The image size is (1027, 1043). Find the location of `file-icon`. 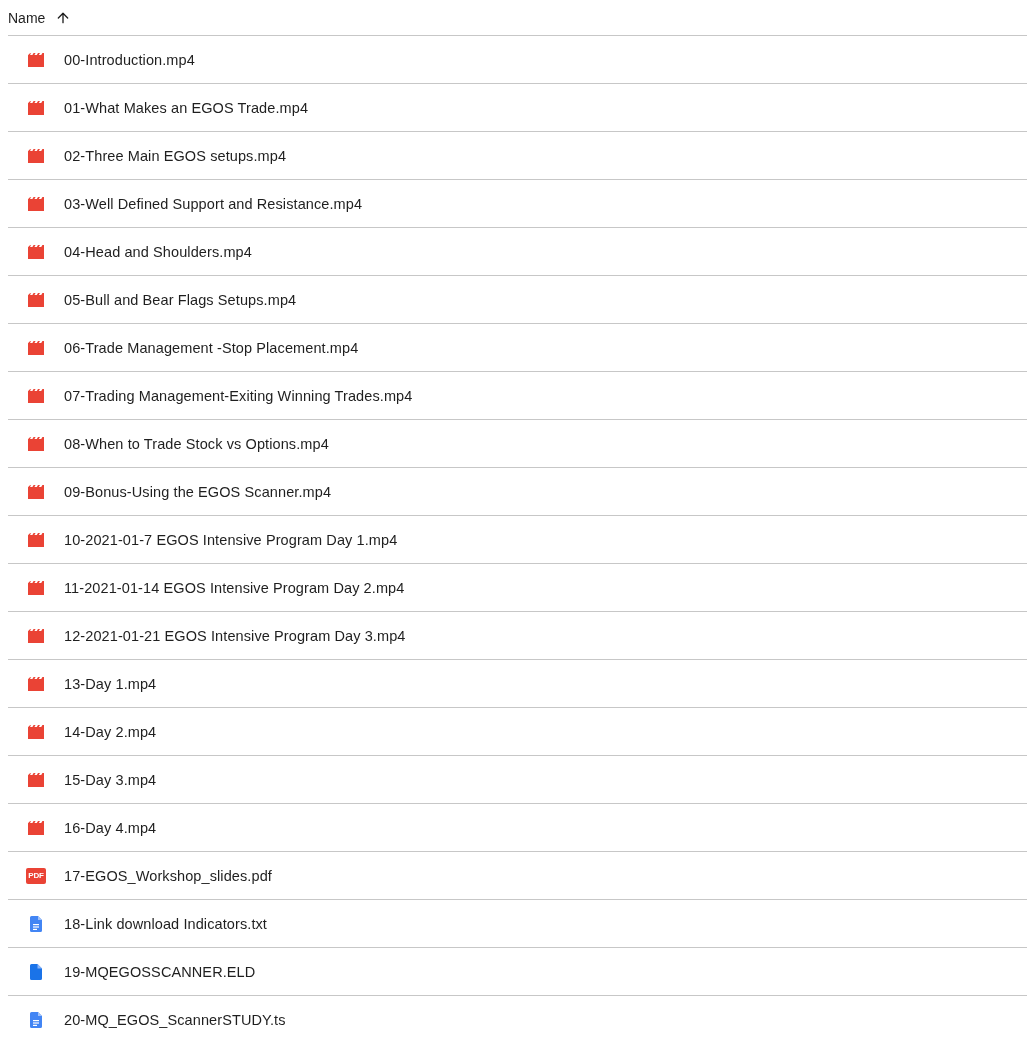

file-icon is located at coordinates (36, 971).